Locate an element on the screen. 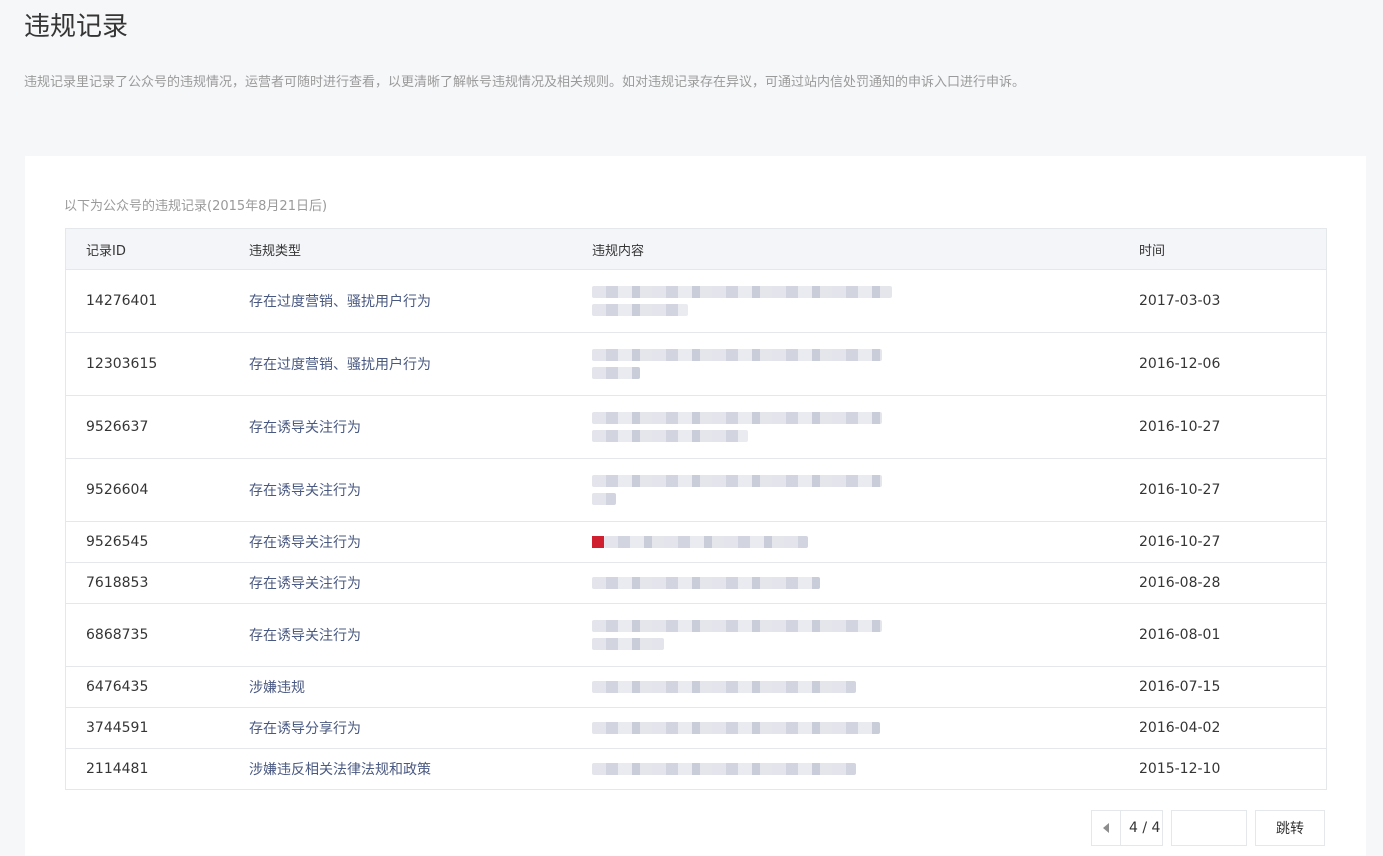  header-type: 违规类型 is located at coordinates (275, 251).